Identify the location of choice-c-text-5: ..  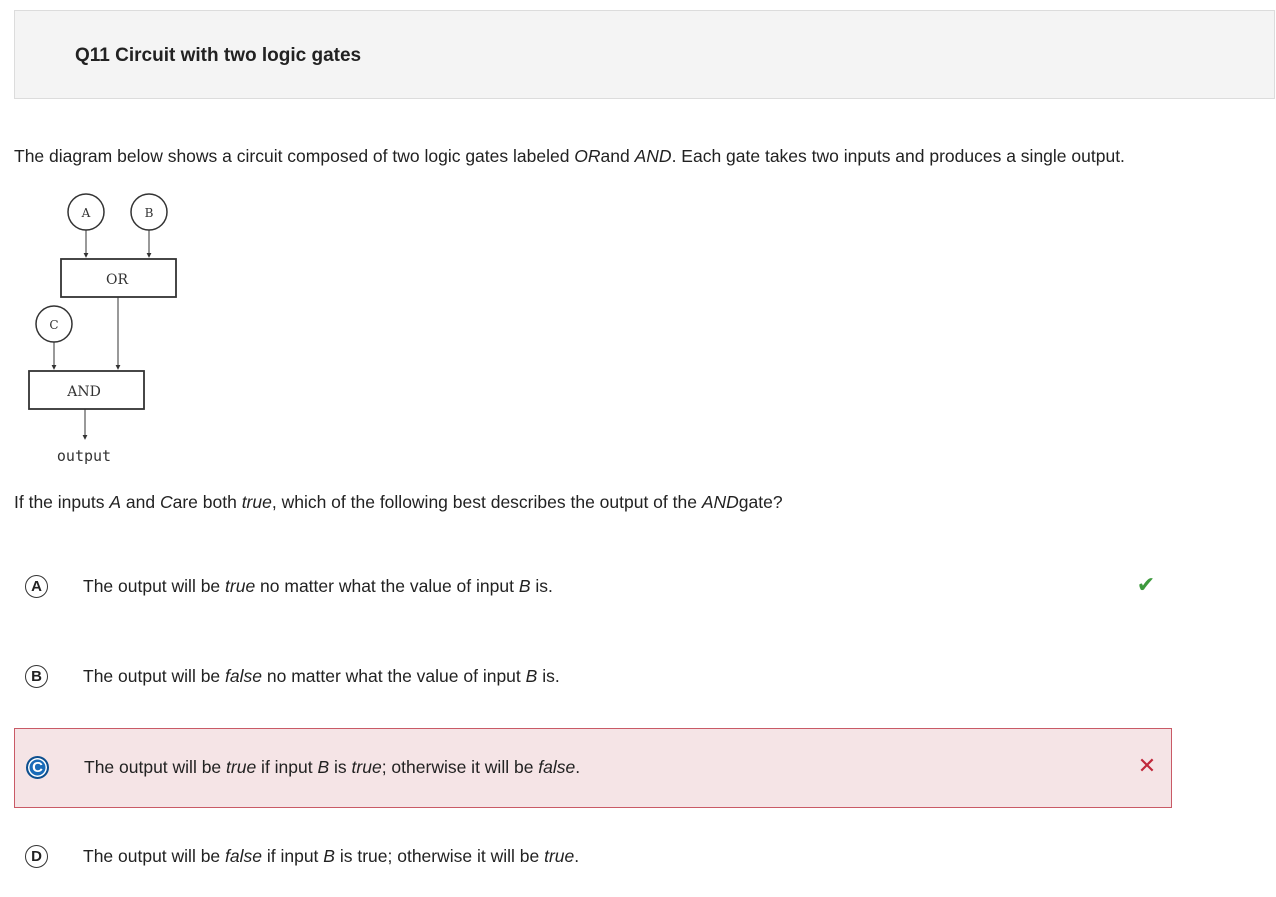
(578, 767).